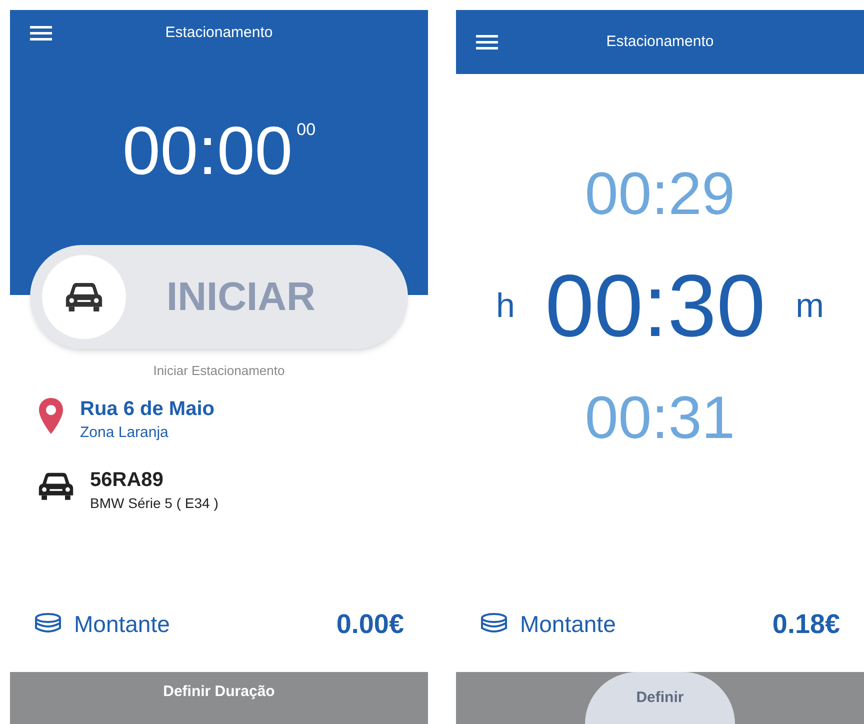 This screenshot has height=724, width=864. What do you see at coordinates (219, 297) in the screenshot?
I see `start-slider-button: INICIAR` at bounding box center [219, 297].